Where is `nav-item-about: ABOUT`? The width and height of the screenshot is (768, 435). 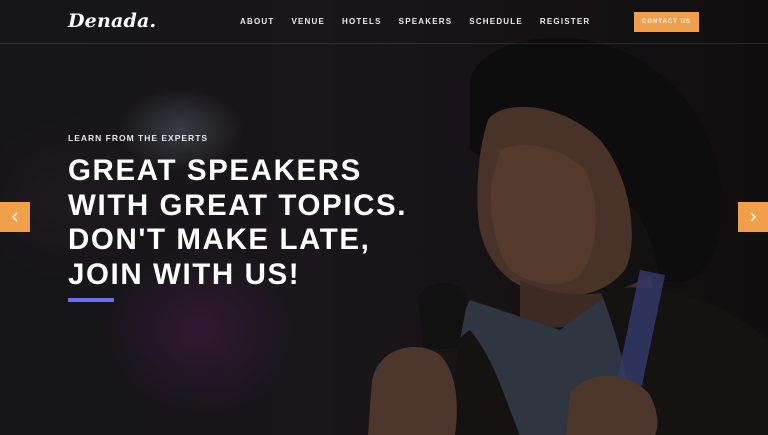 nav-item-about: ABOUT is located at coordinates (257, 21).